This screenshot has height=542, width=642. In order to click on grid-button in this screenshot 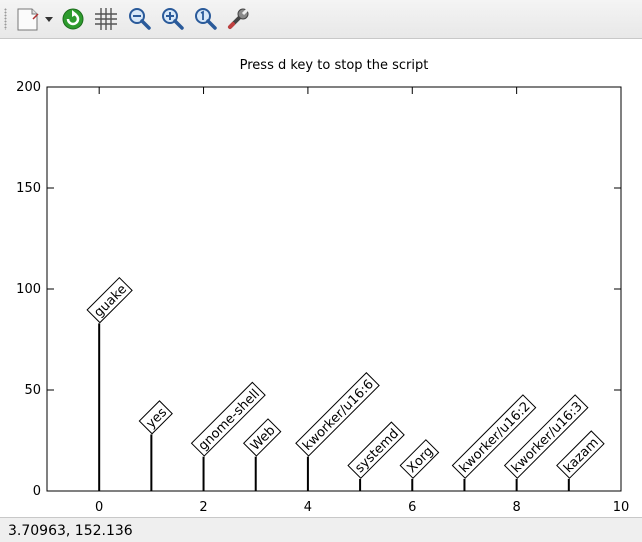, I will do `click(106, 19)`.